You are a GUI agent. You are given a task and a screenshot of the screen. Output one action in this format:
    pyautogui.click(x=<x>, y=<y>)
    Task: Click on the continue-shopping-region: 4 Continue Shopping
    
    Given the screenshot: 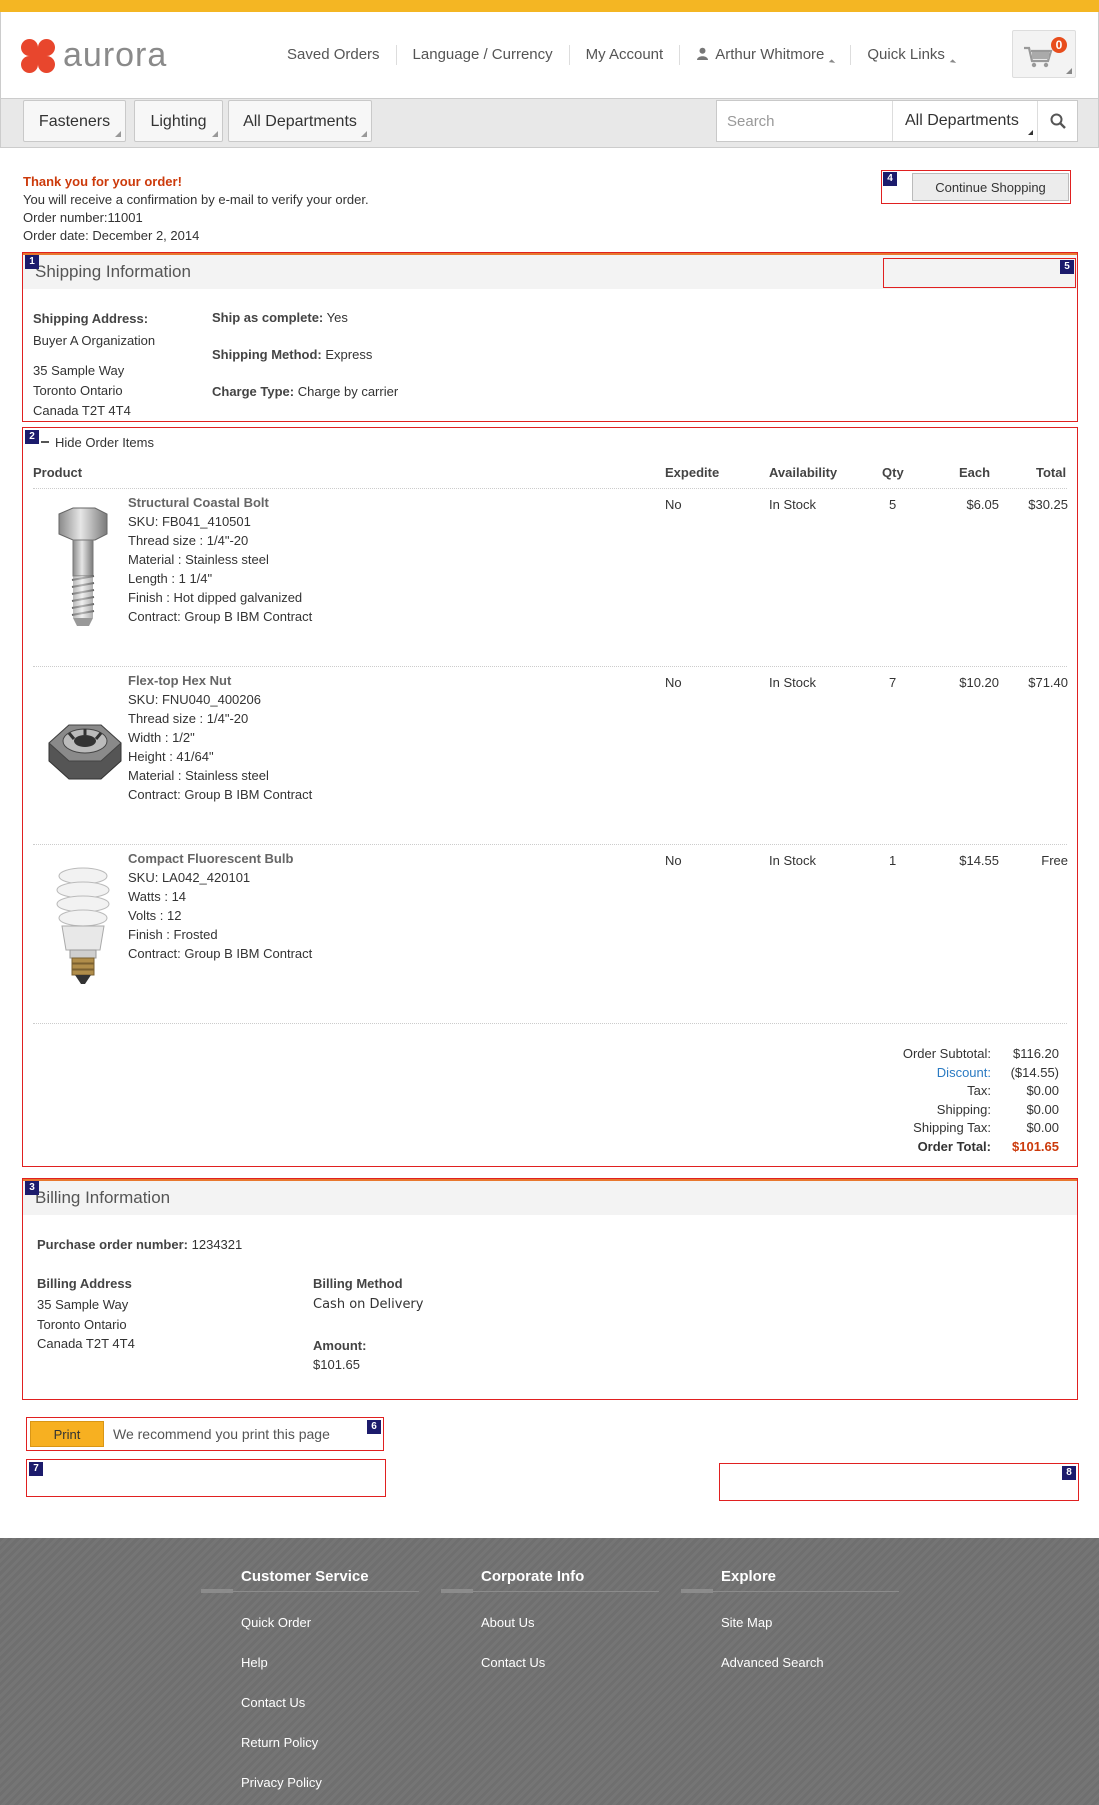 What is the action you would take?
    pyautogui.click(x=976, y=187)
    